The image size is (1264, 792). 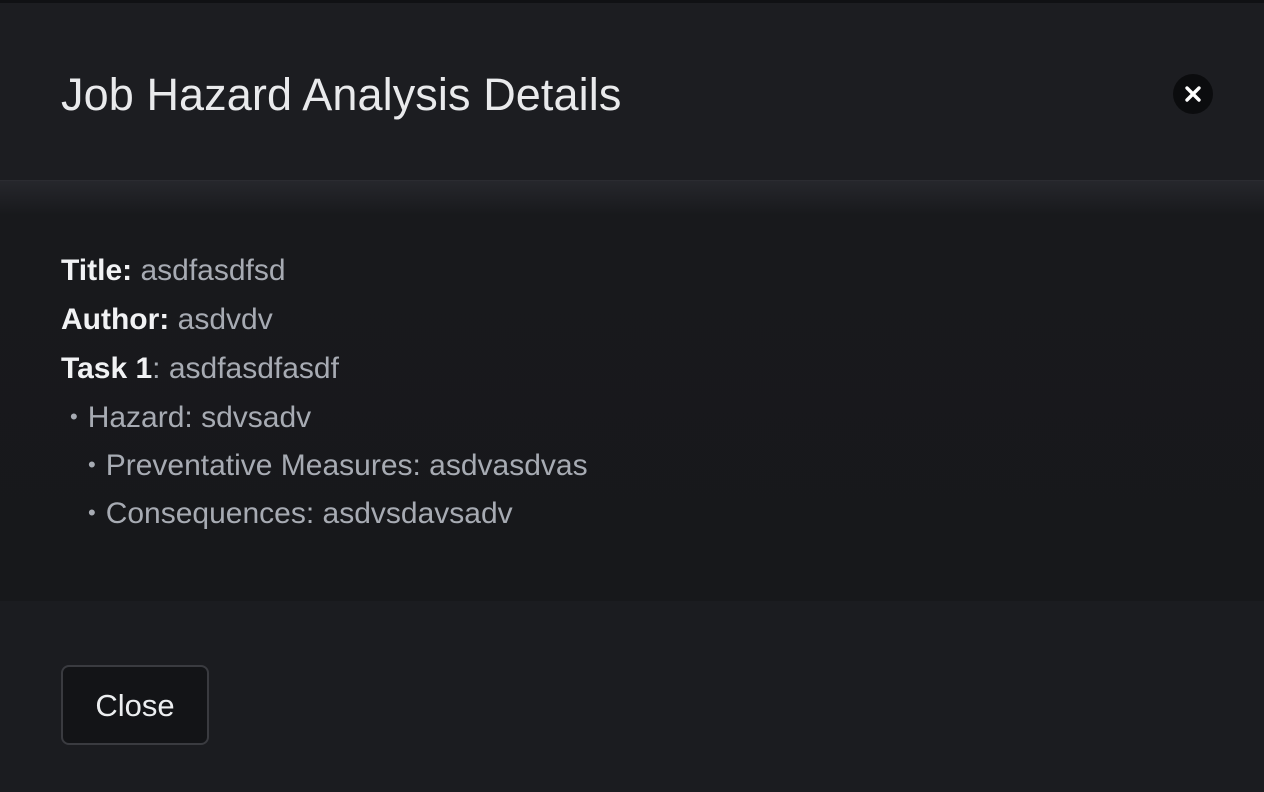 What do you see at coordinates (341, 94) in the screenshot?
I see `modal-title: Job Hazard Analysis Details` at bounding box center [341, 94].